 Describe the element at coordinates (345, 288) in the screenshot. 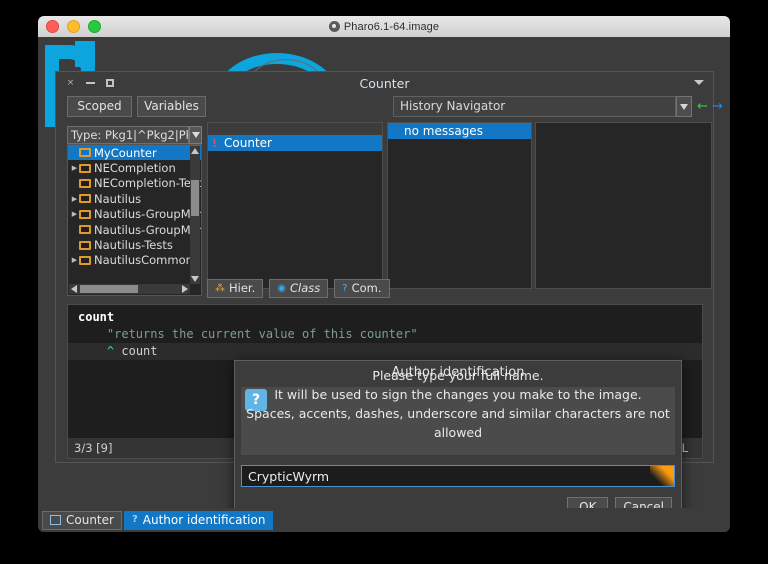

I see `comment-icon: ?` at that location.